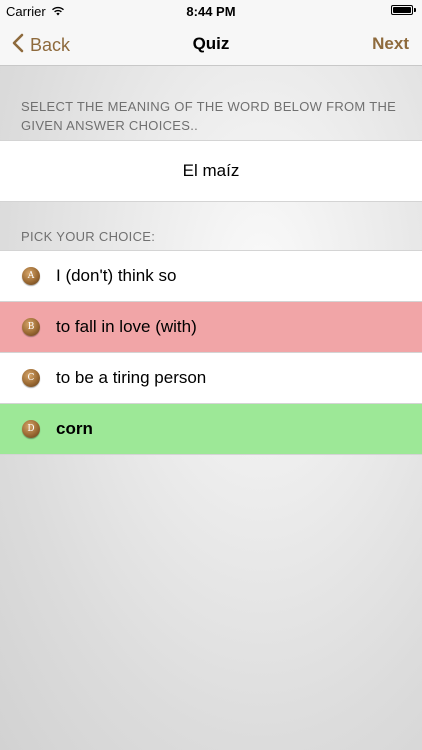  What do you see at coordinates (31, 327) in the screenshot?
I see `letter-b-badge-icon: B` at bounding box center [31, 327].